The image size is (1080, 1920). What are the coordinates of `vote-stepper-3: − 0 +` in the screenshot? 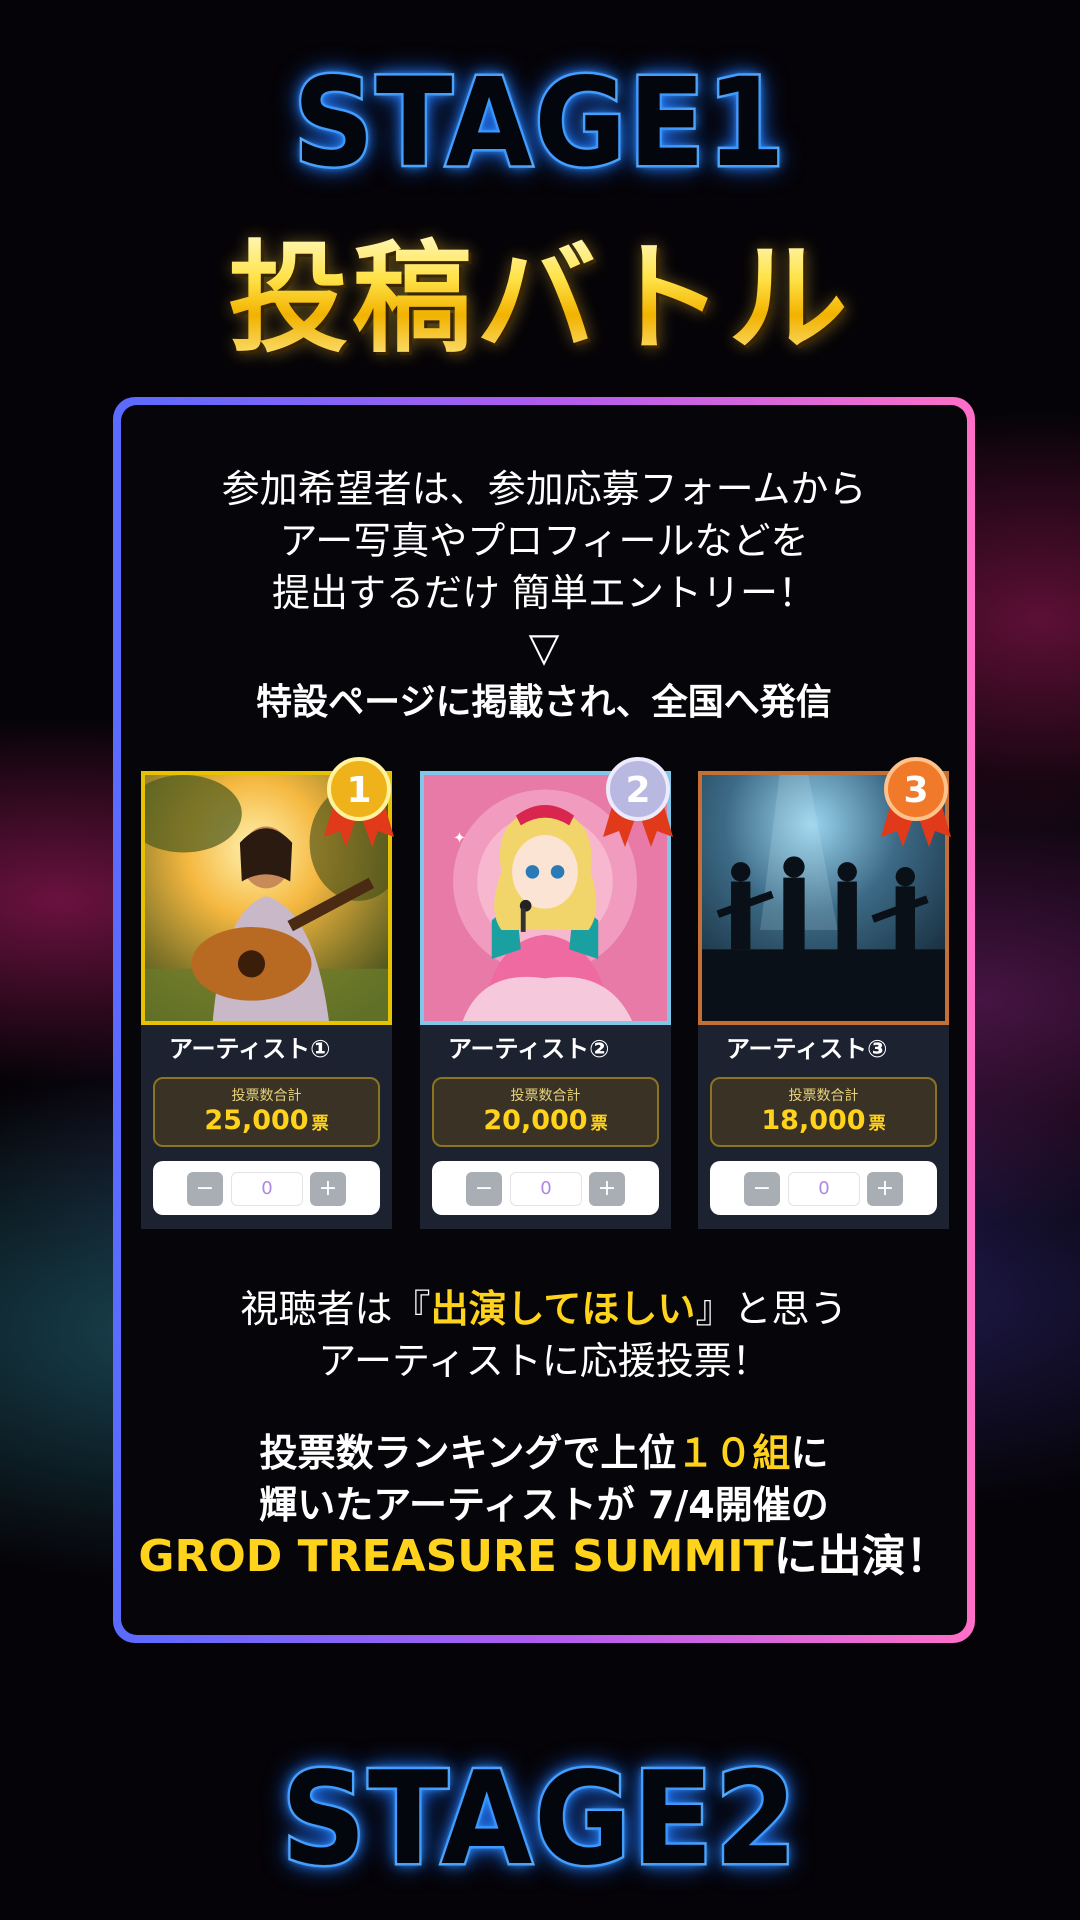 It's located at (823, 1188).